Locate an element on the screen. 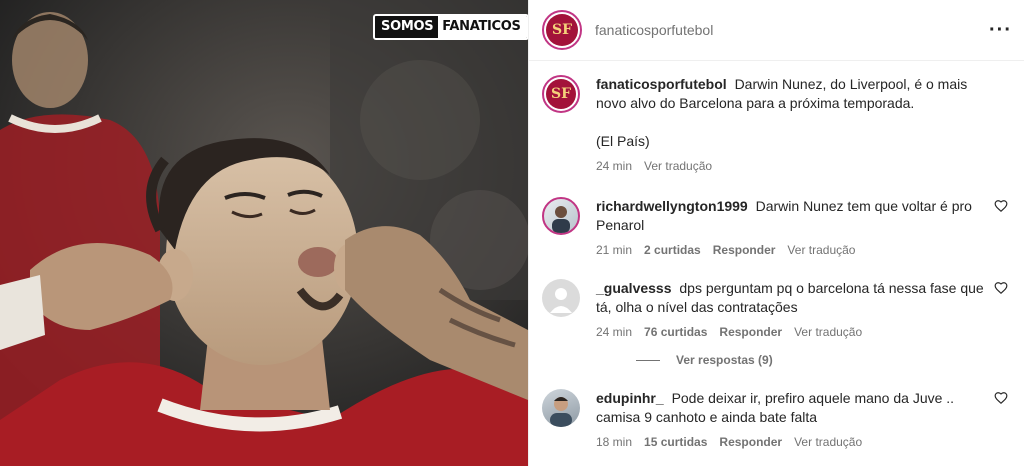  caption-avatar: SF is located at coordinates (561, 94).